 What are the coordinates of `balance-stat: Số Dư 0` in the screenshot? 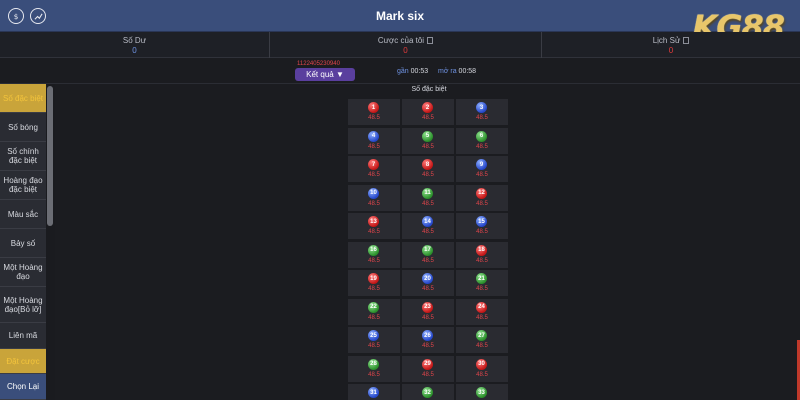 It's located at (135, 45).